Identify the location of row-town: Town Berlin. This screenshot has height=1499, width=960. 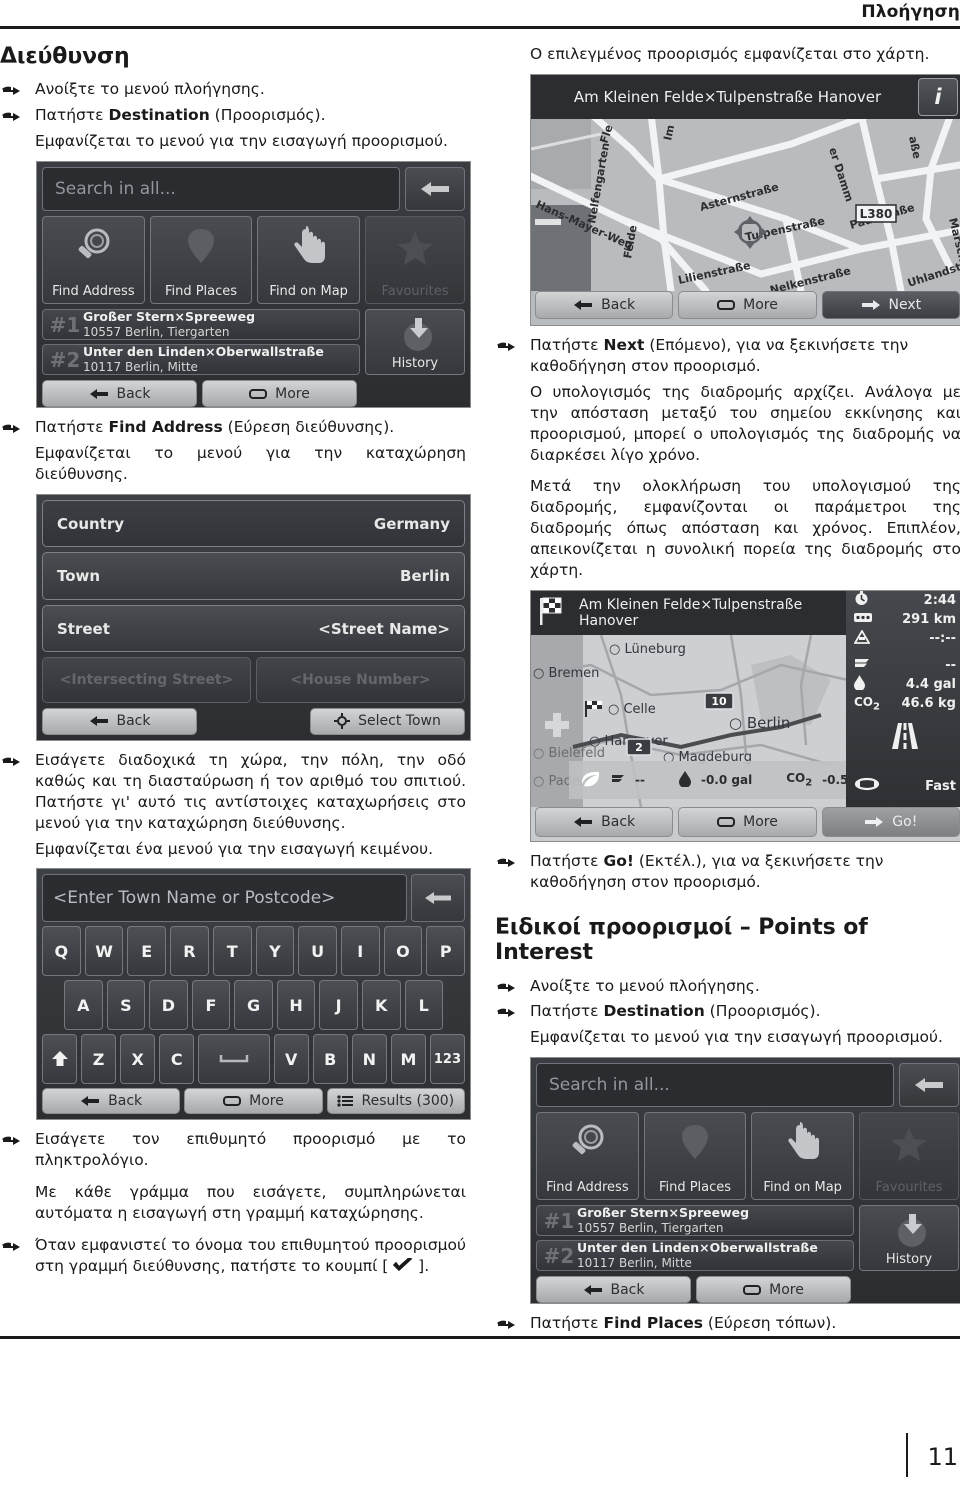
(253, 576).